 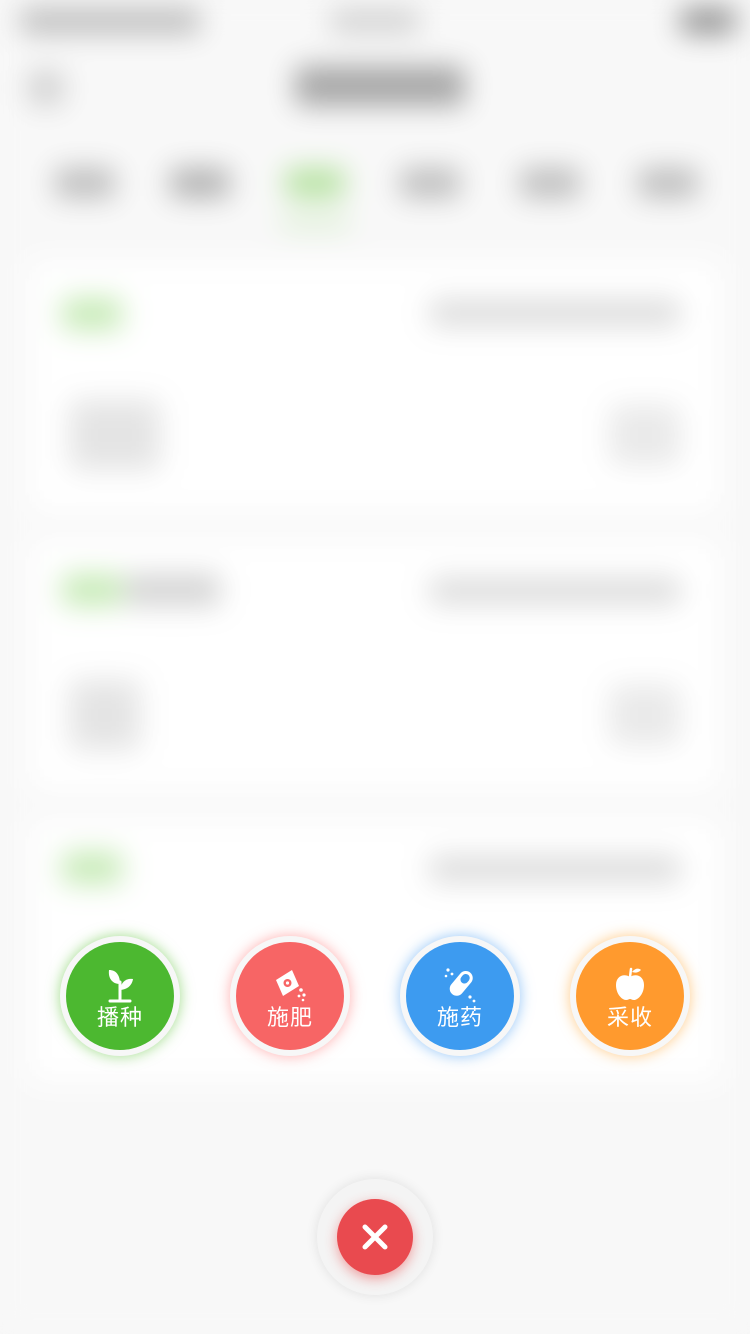 What do you see at coordinates (120, 986) in the screenshot?
I see `sprout-icon` at bounding box center [120, 986].